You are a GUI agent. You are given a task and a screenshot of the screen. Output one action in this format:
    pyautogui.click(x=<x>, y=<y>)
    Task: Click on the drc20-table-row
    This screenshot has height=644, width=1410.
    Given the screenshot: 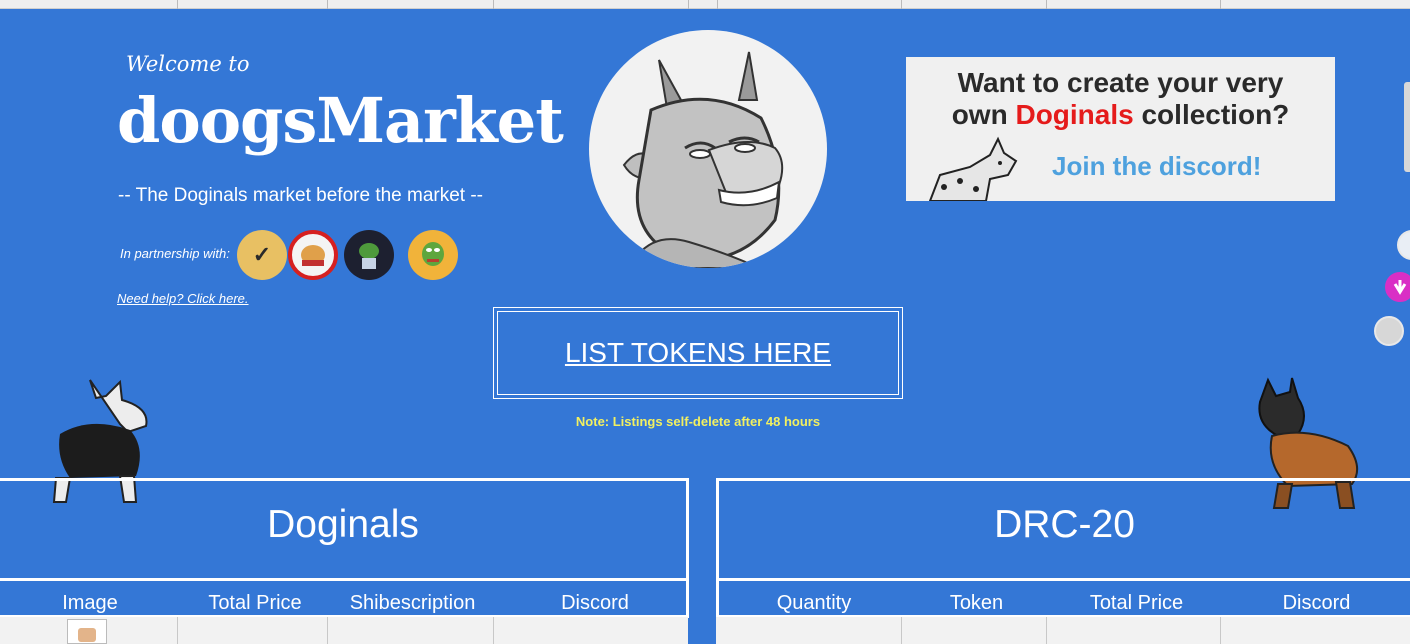 What is the action you would take?
    pyautogui.click(x=1063, y=630)
    